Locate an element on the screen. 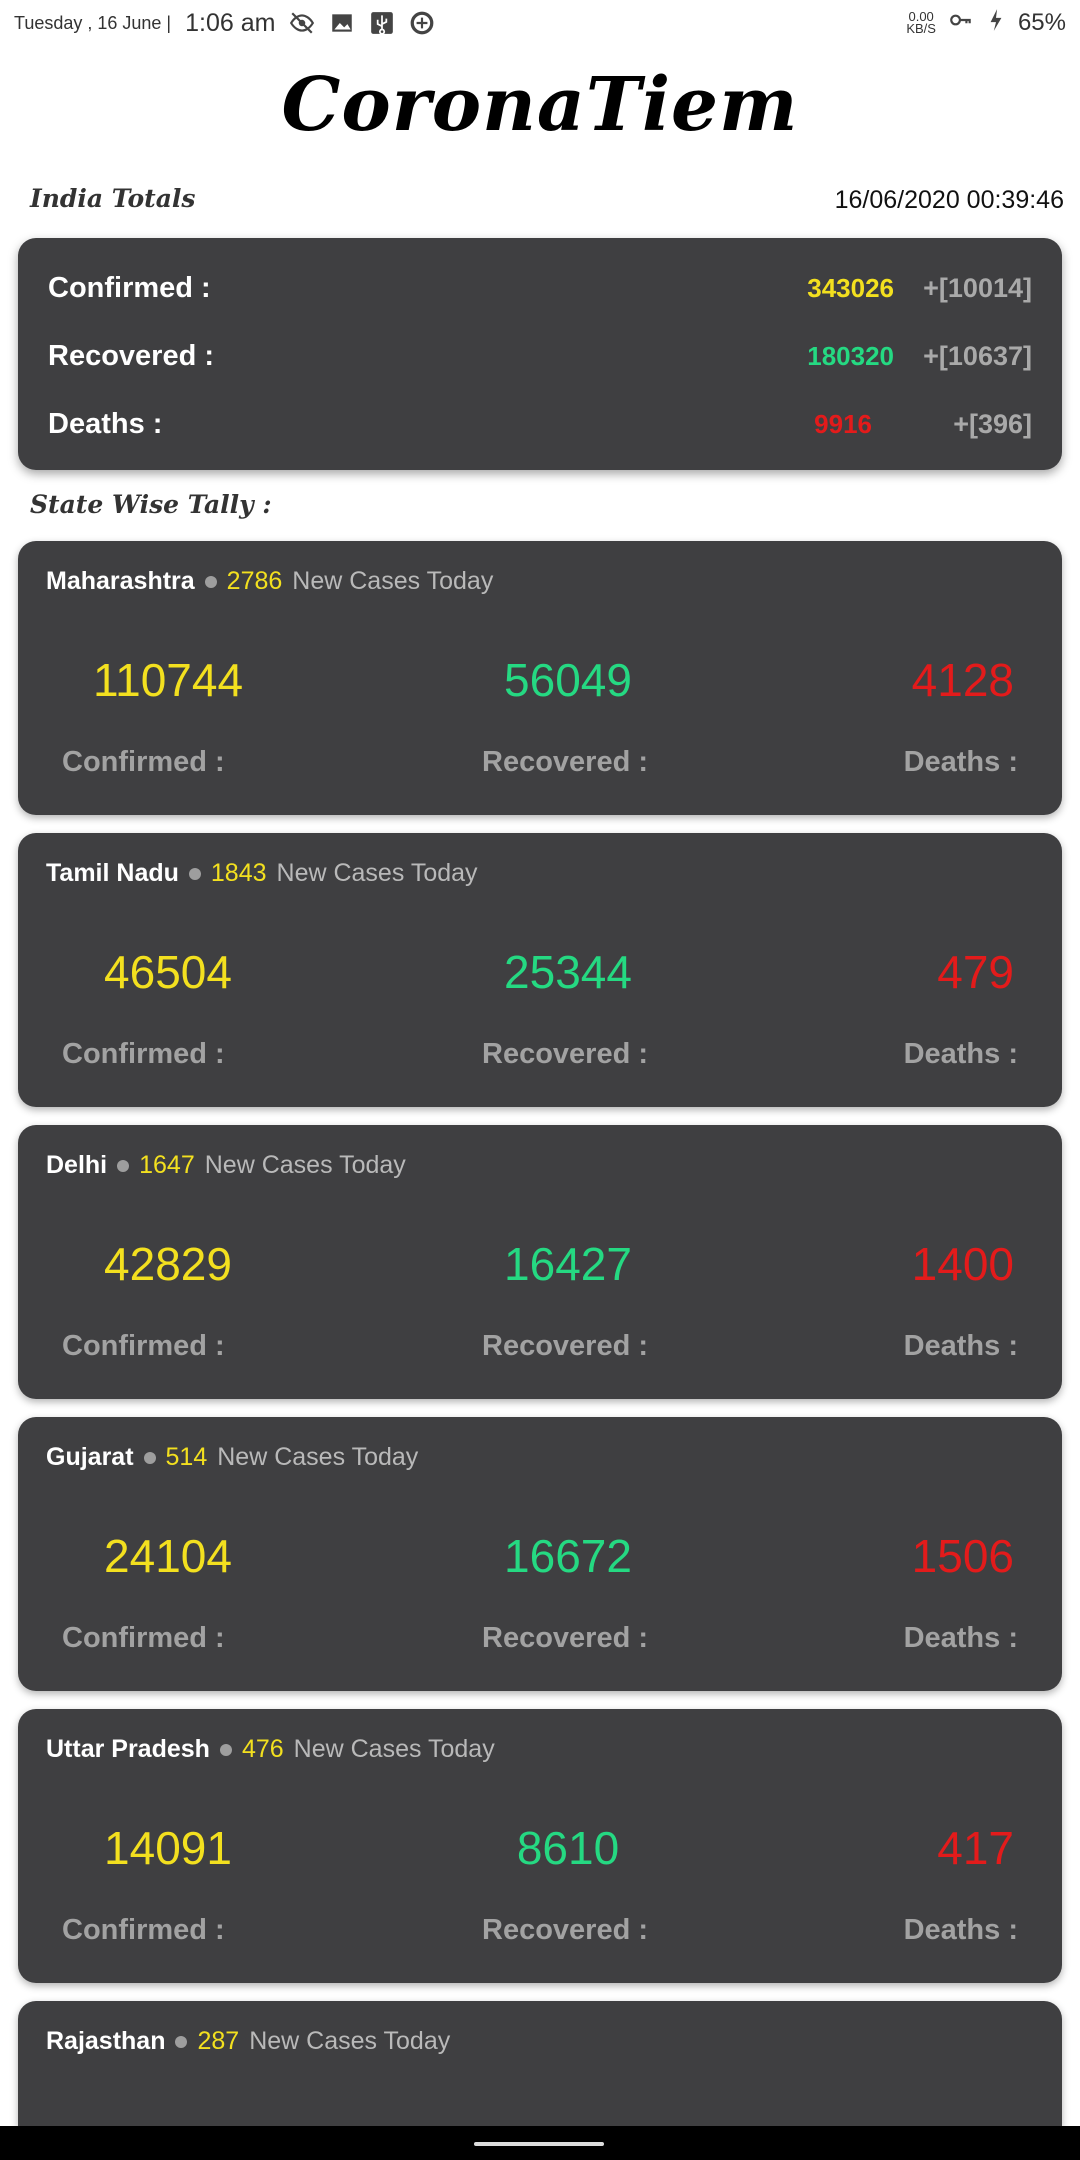 The width and height of the screenshot is (1080, 2160). eye-off-icon is located at coordinates (302, 23).